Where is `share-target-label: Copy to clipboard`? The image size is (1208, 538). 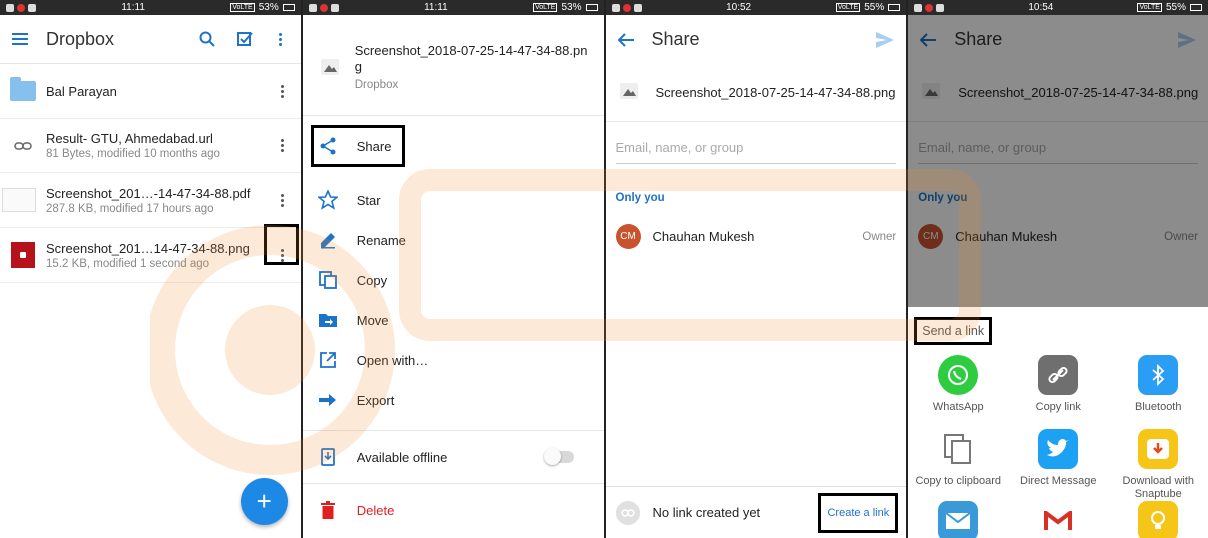
share-target-label: Copy to clipboard is located at coordinates (958, 481).